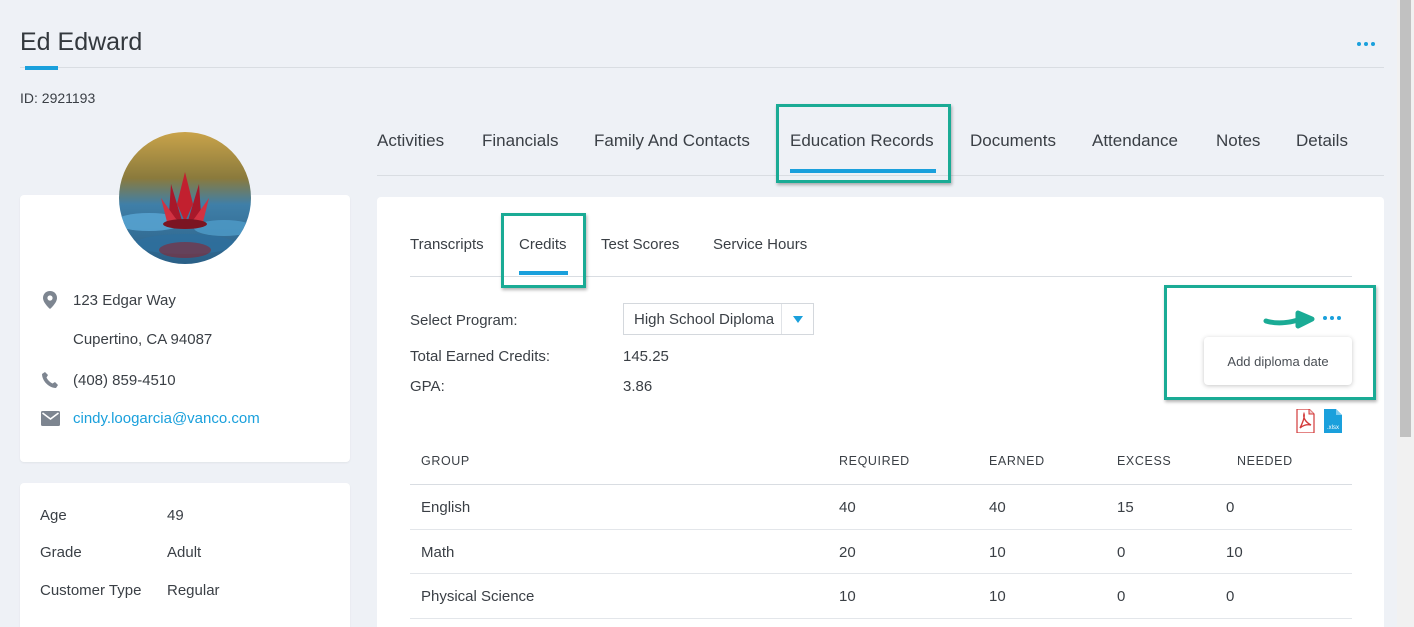  Describe the element at coordinates (1333, 428) in the screenshot. I see `xlsx-icon-text: .xlsx` at that location.